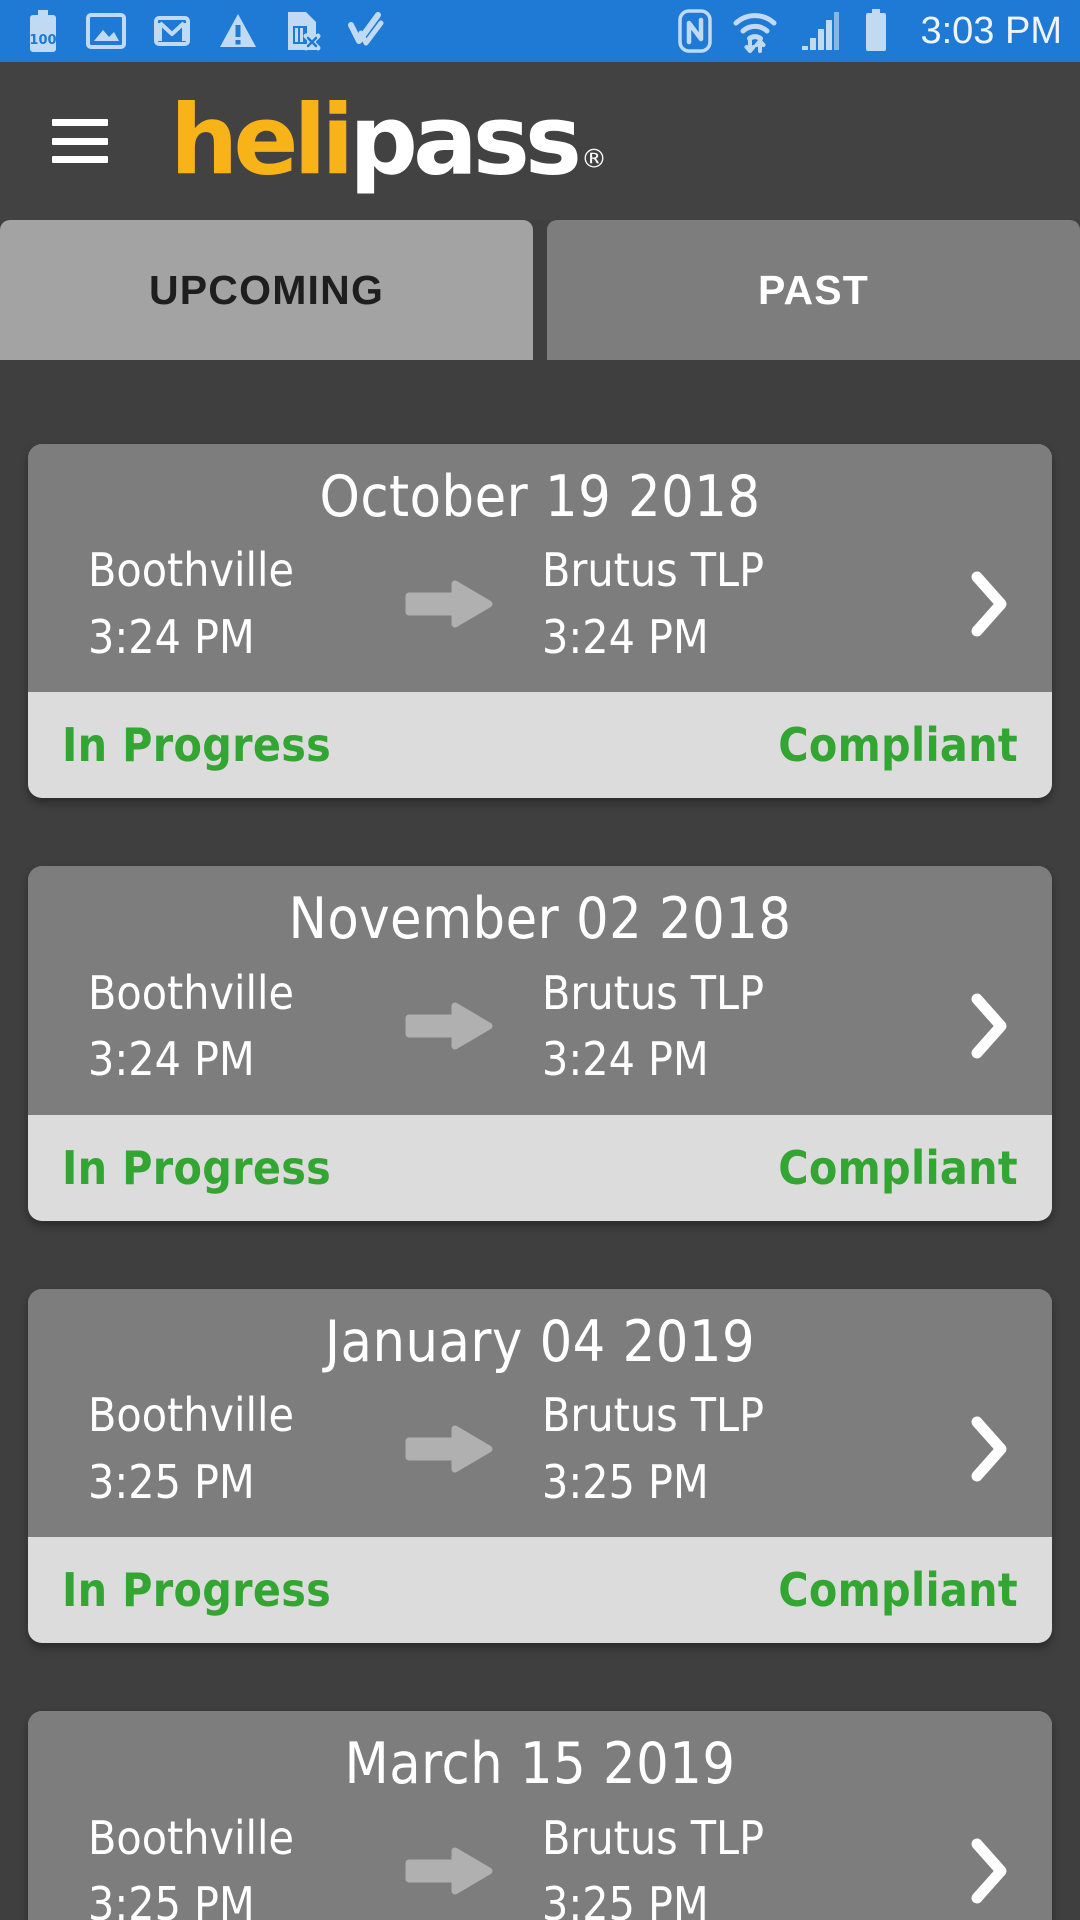  I want to click on logo-trademark-symbol: ®, so click(594, 159).